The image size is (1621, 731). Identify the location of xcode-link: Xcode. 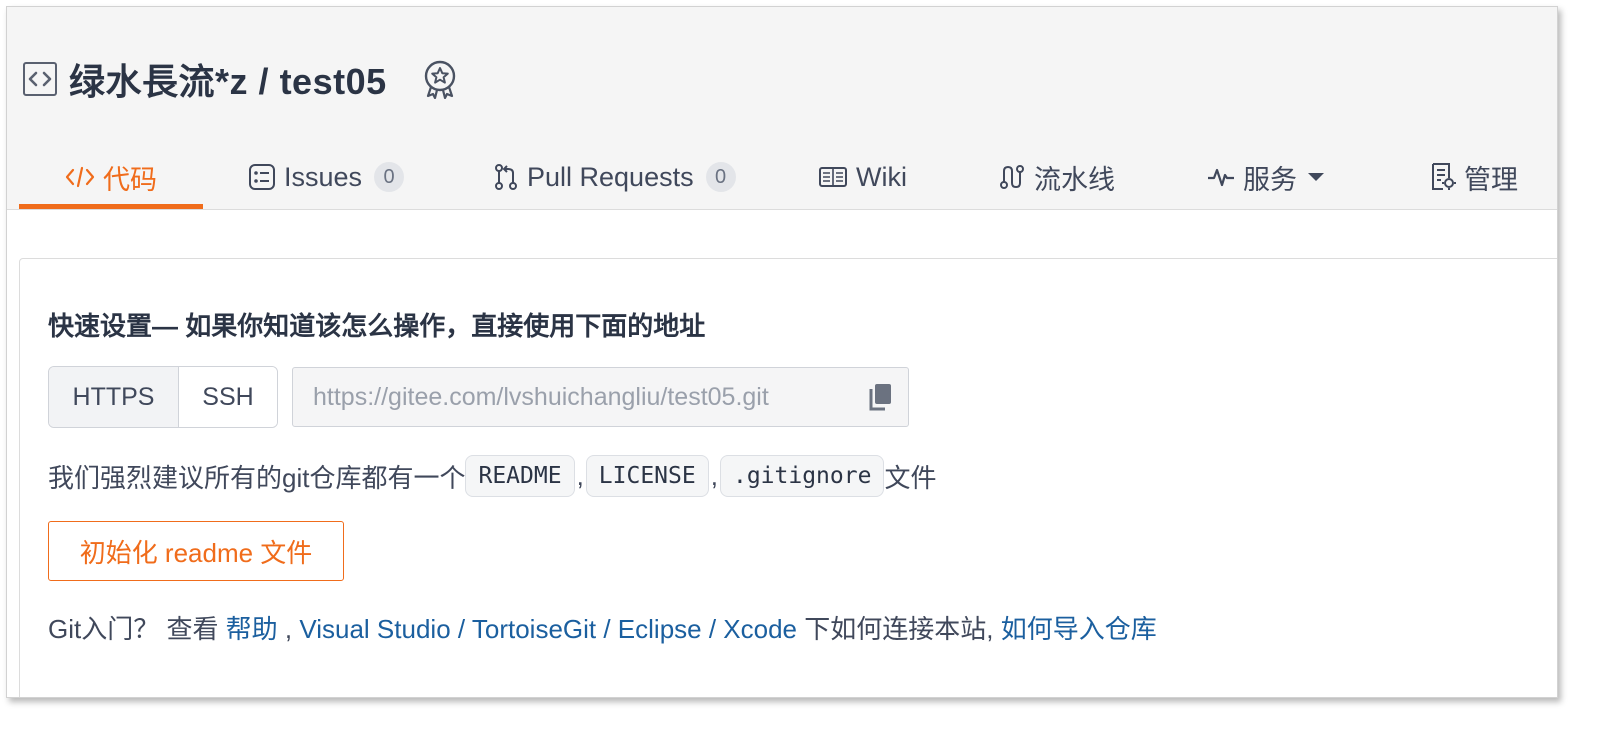
(760, 629).